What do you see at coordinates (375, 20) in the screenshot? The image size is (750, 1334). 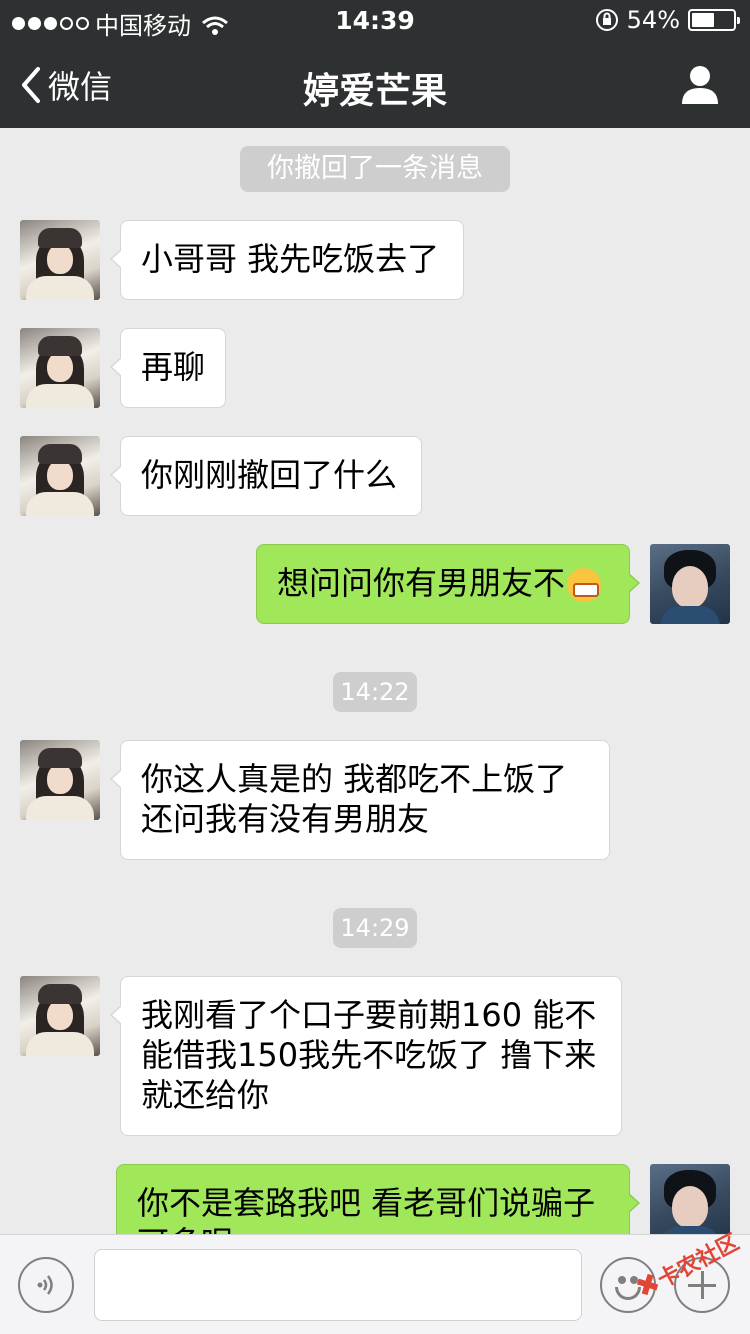 I see `status-bar: 中国移动 14:39 54%` at bounding box center [375, 20].